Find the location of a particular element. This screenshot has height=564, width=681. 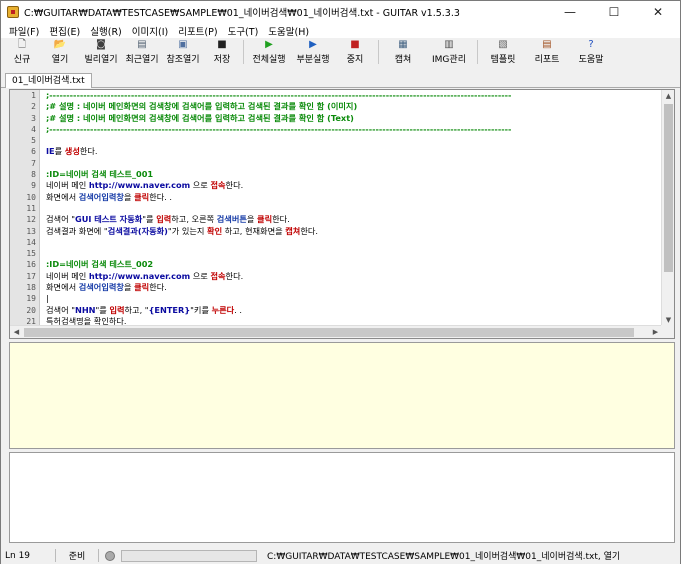

report-icon: ▤ is located at coordinates (547, 44).